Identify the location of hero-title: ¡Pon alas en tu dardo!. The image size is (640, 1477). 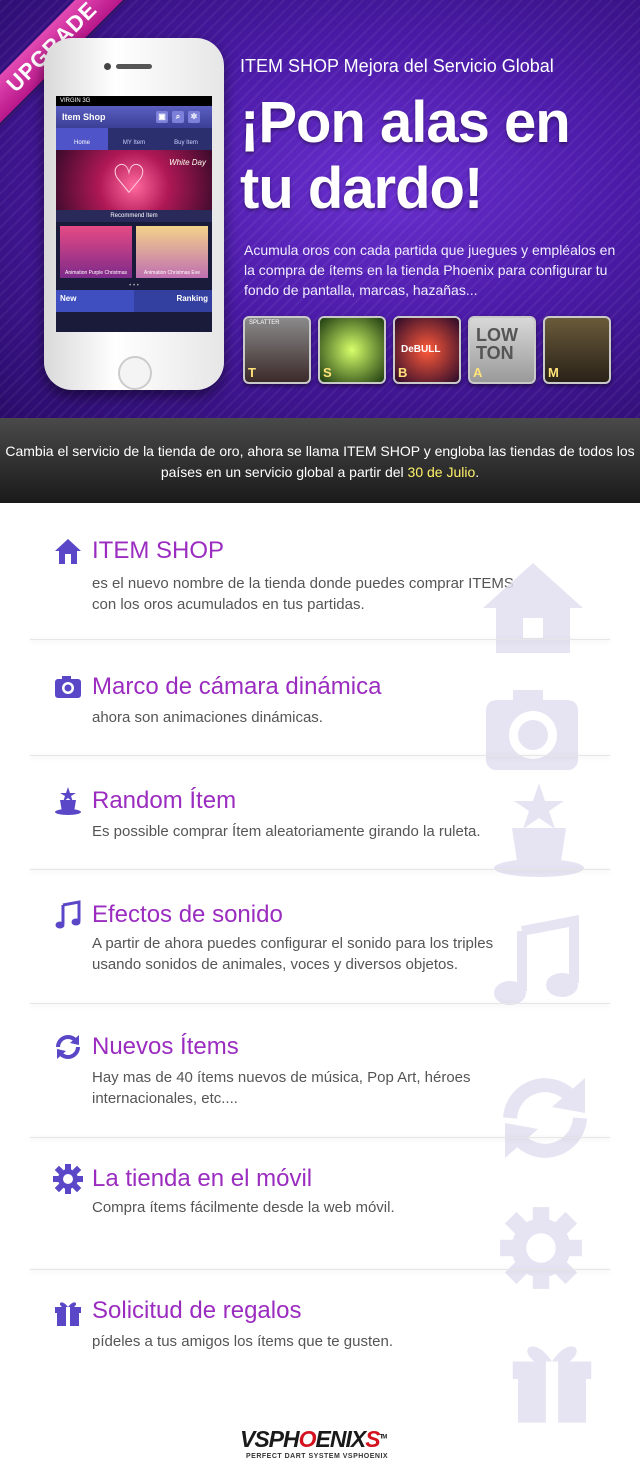
(405, 155).